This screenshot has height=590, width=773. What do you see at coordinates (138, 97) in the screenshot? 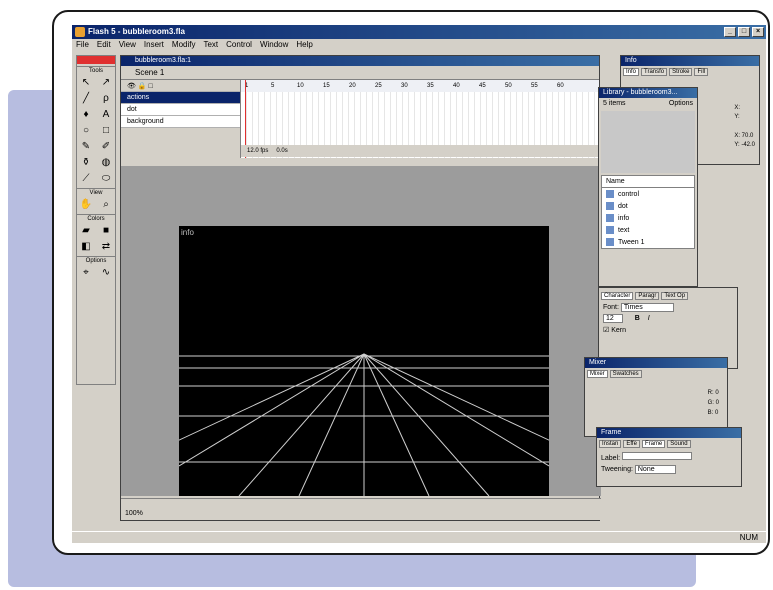
I see `layer-name: actions` at bounding box center [138, 97].